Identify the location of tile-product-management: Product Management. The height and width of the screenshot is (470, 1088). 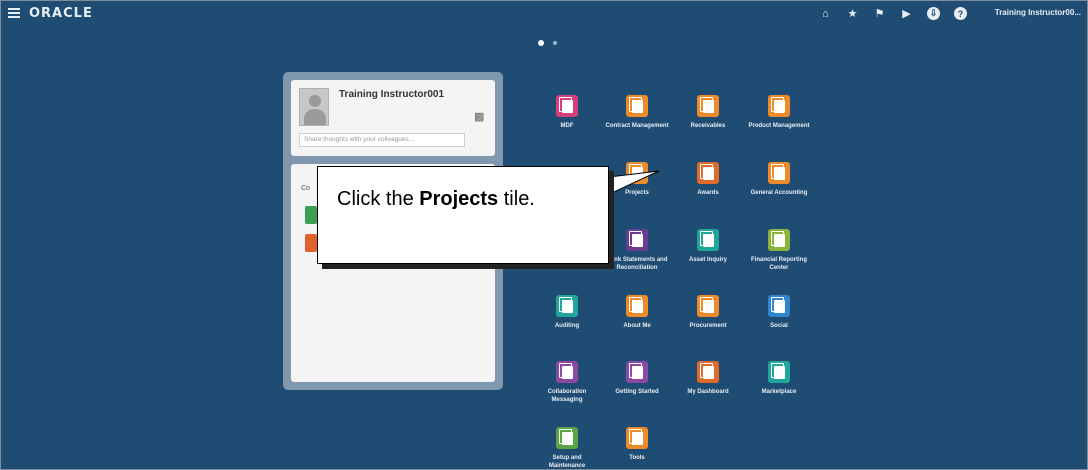
(779, 113).